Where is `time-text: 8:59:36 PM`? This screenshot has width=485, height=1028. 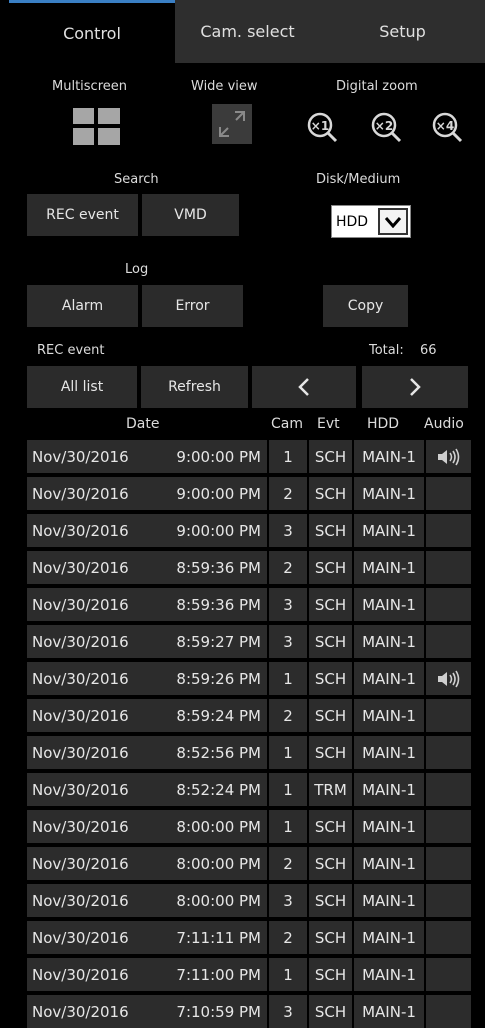
time-text: 8:59:36 PM is located at coordinates (218, 567).